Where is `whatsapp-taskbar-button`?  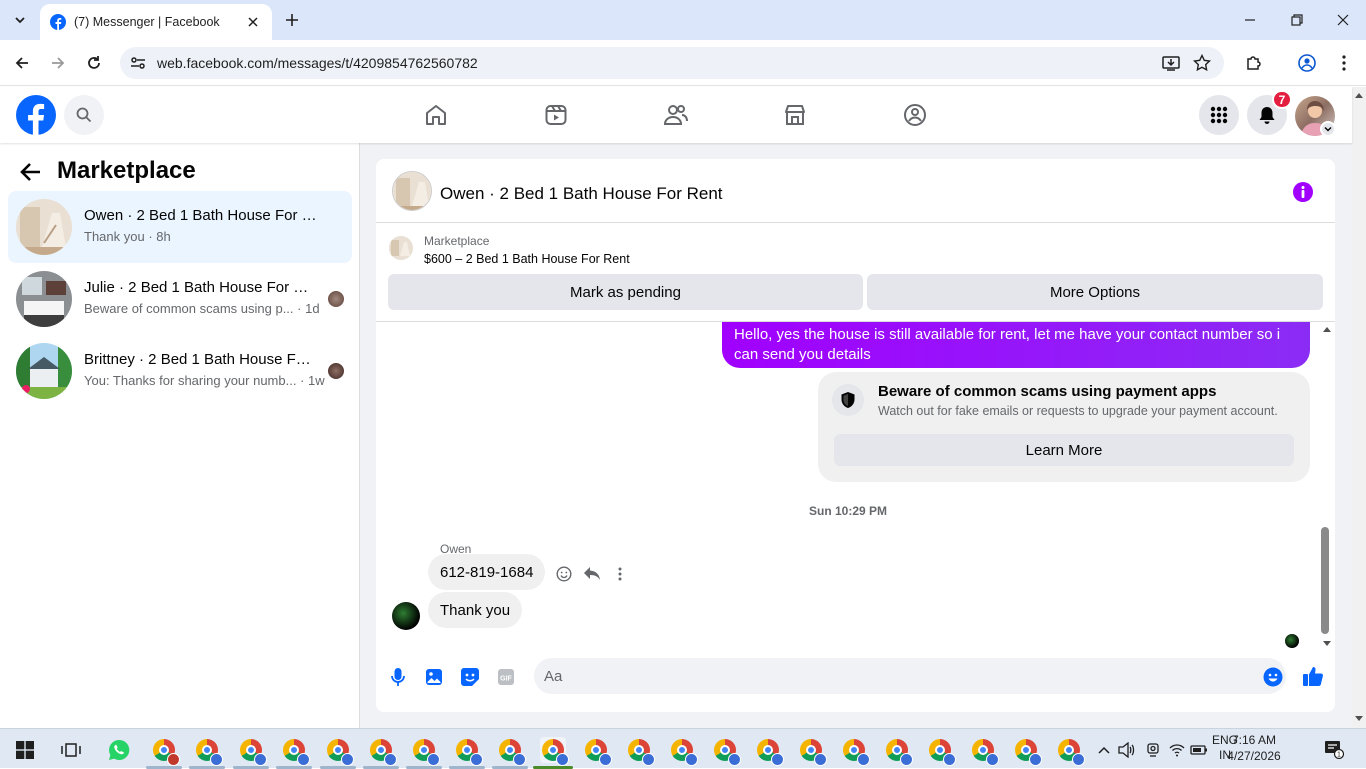 whatsapp-taskbar-button is located at coordinates (119, 750).